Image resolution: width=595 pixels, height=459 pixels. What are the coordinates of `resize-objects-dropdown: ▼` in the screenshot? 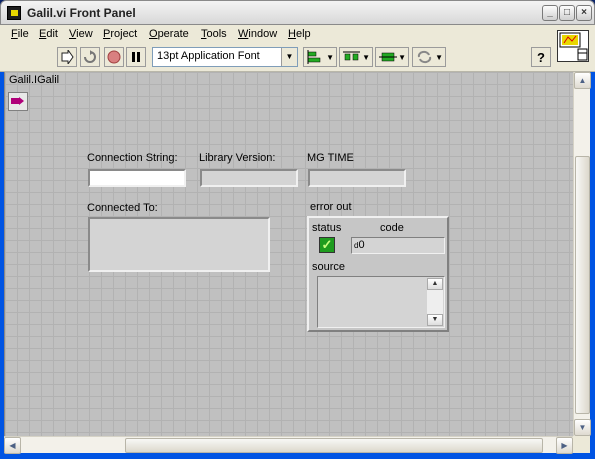 It's located at (392, 57).